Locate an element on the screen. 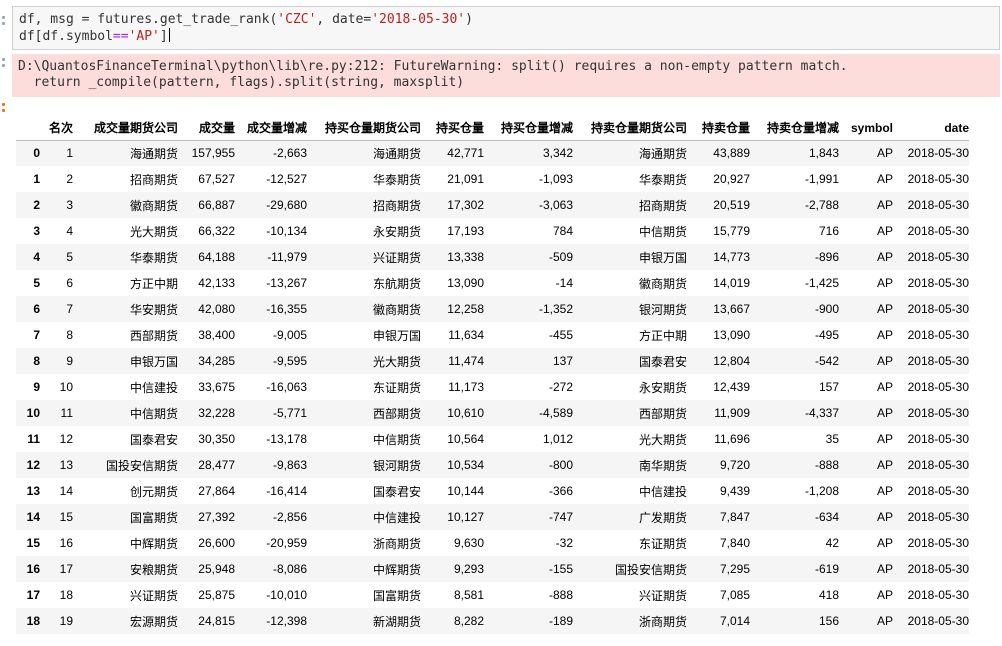 This screenshot has width=1002, height=646. table-cell: 1,012 is located at coordinates (557, 439).